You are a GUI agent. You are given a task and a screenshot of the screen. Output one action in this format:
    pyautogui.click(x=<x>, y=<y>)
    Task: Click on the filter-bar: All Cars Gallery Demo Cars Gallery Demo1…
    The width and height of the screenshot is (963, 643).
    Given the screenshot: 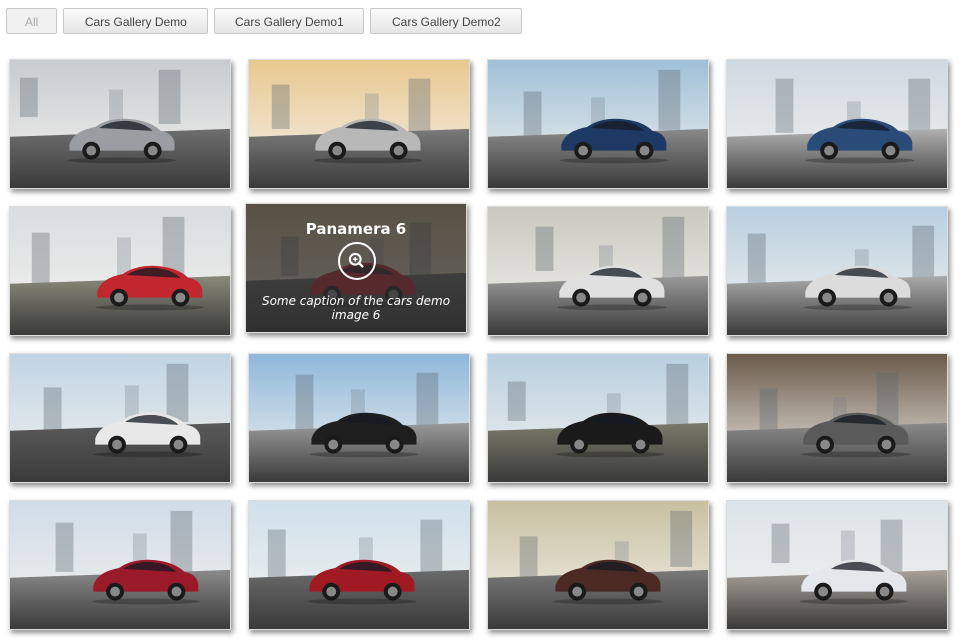 What is the action you would take?
    pyautogui.click(x=264, y=21)
    